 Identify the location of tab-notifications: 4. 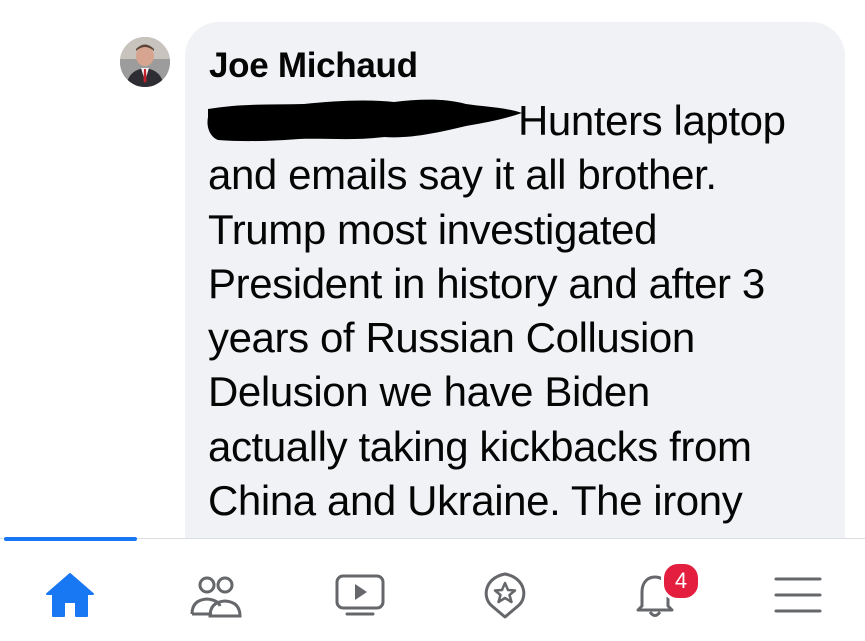
(655, 595).